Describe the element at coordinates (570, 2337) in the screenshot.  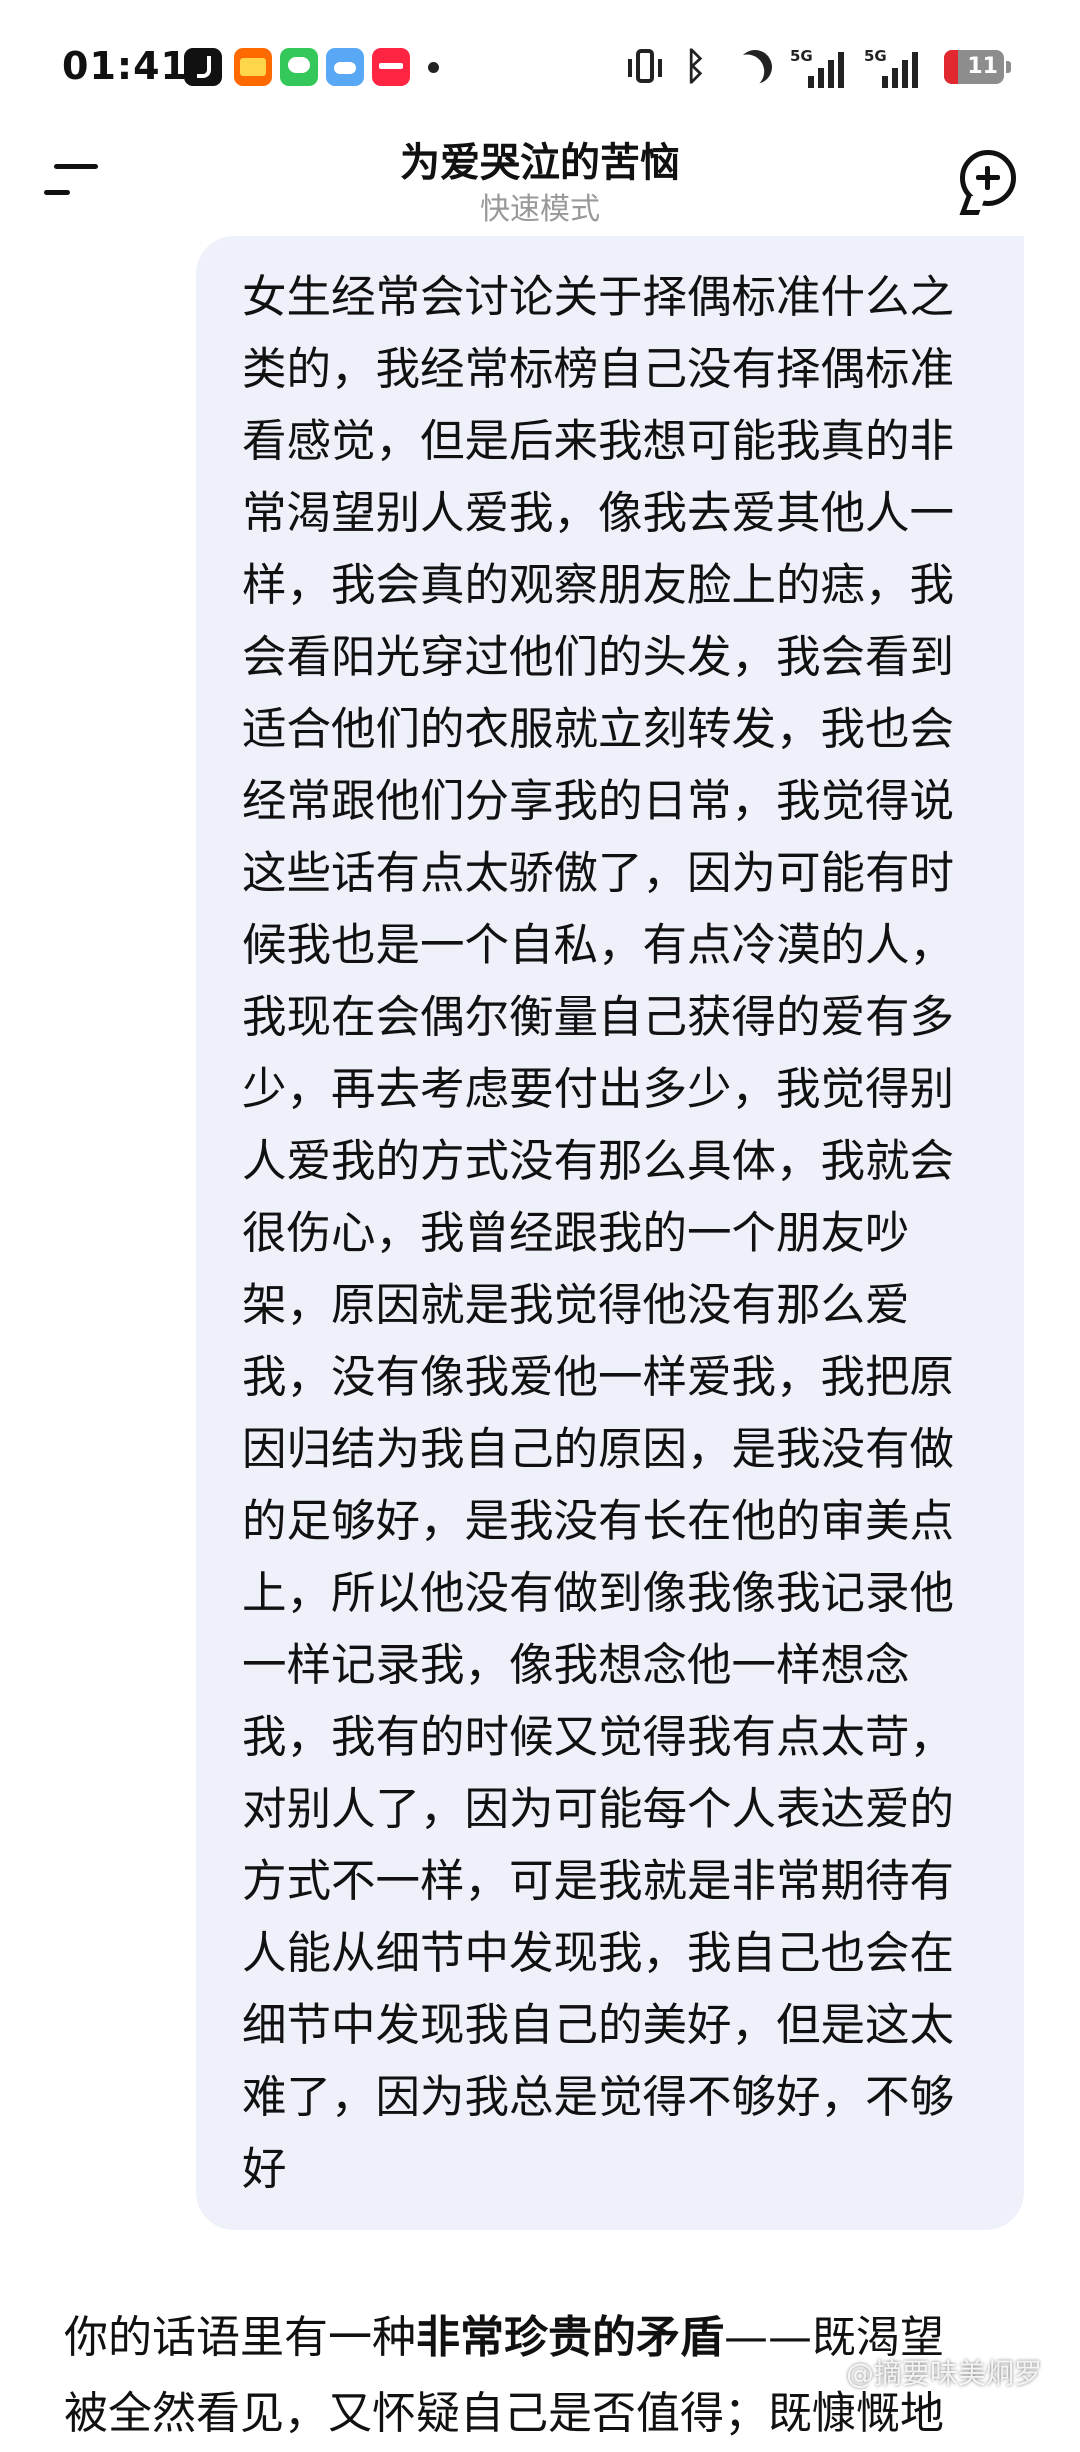
I see `reply-bold-text: 非常珍贵的矛盾` at that location.